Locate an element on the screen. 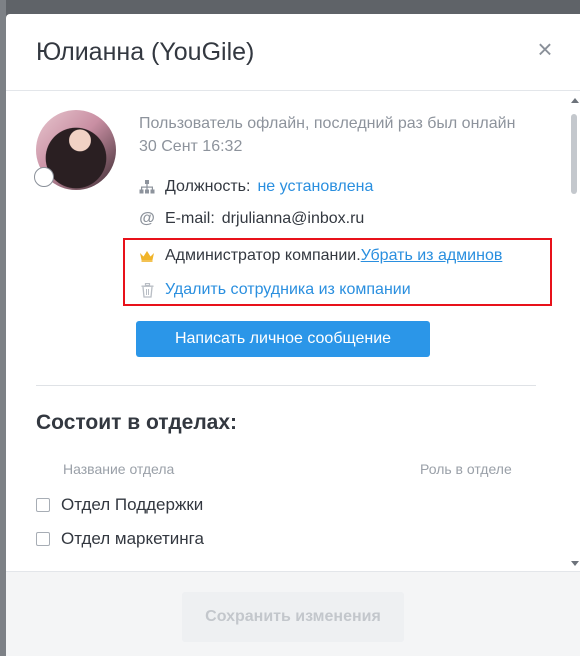 The width and height of the screenshot is (580, 656). department-name: Отдел маркетинга is located at coordinates (132, 538).